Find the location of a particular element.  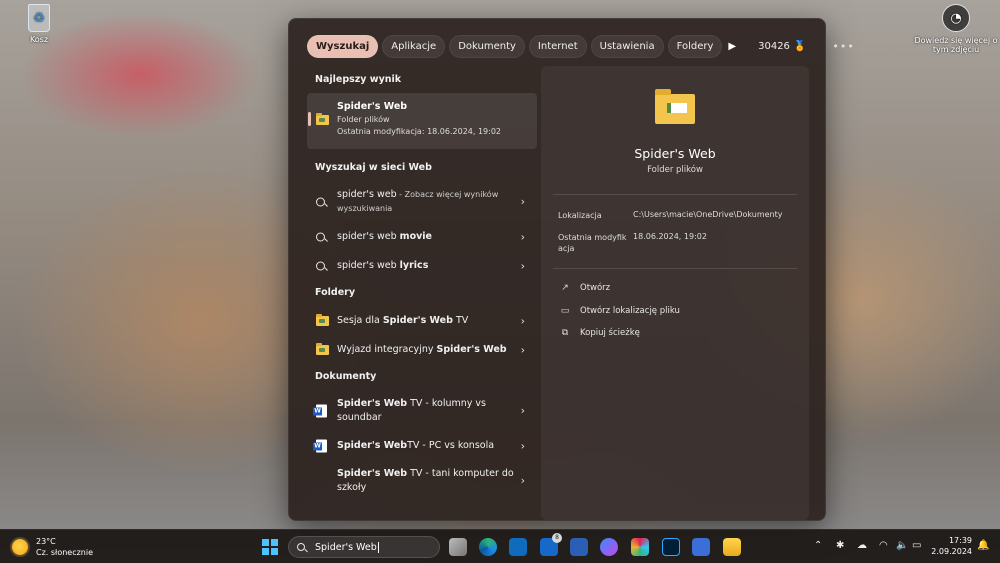

open-action: ↗ Otwórz is located at coordinates (585, 288).